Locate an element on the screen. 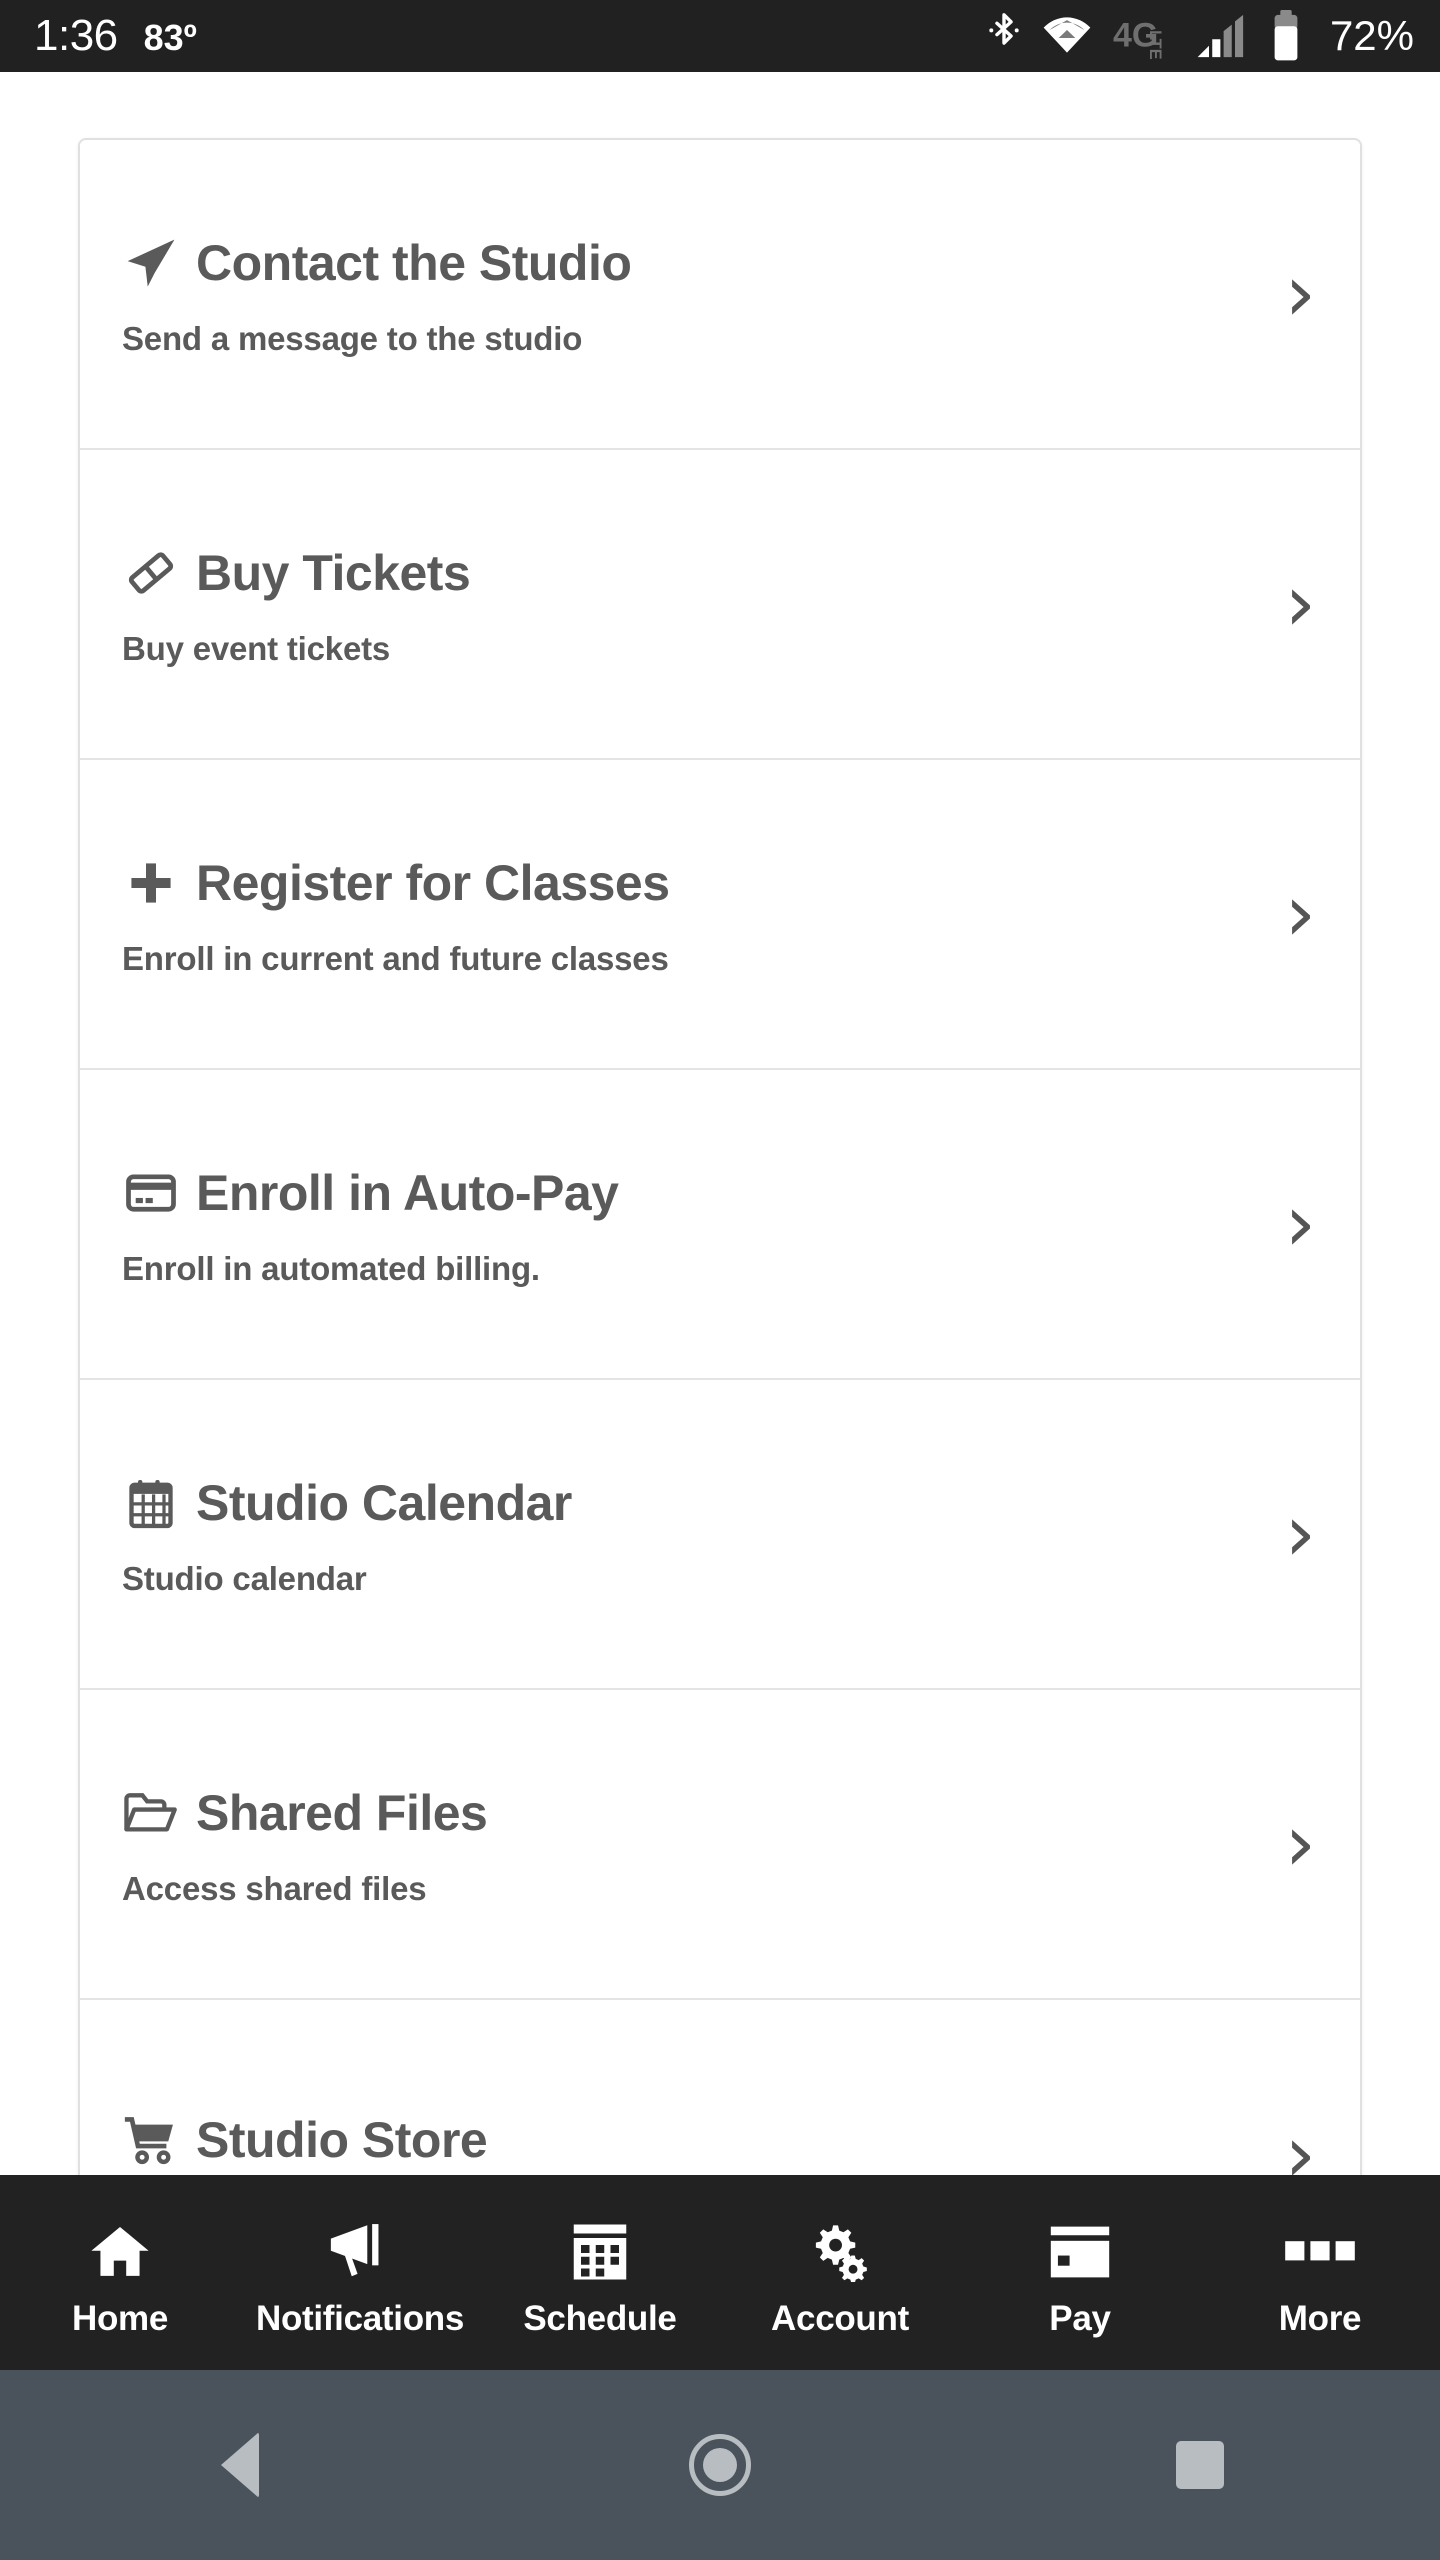  menu-item-studio-calendar: Studio Calendar Studio calendar › is located at coordinates (720, 1535).